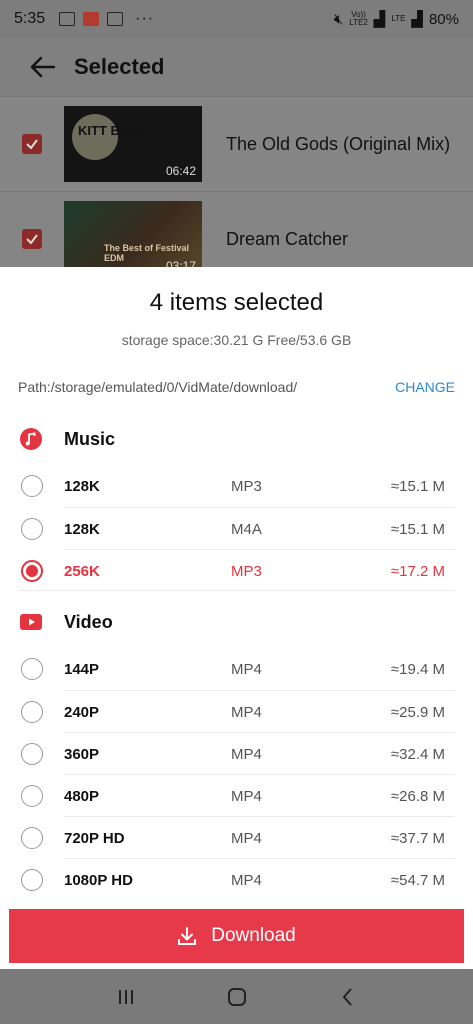 Image resolution: width=473 pixels, height=1024 pixels. I want to click on signal-icon: ▟, so click(379, 19).